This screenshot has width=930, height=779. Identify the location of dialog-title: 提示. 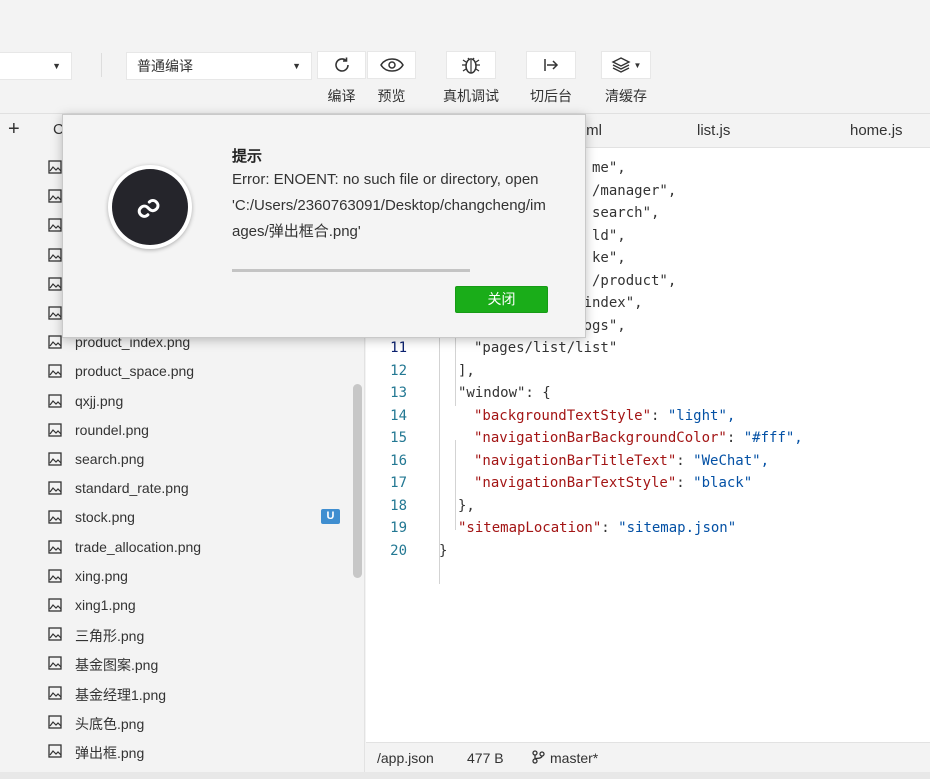
(247, 156).